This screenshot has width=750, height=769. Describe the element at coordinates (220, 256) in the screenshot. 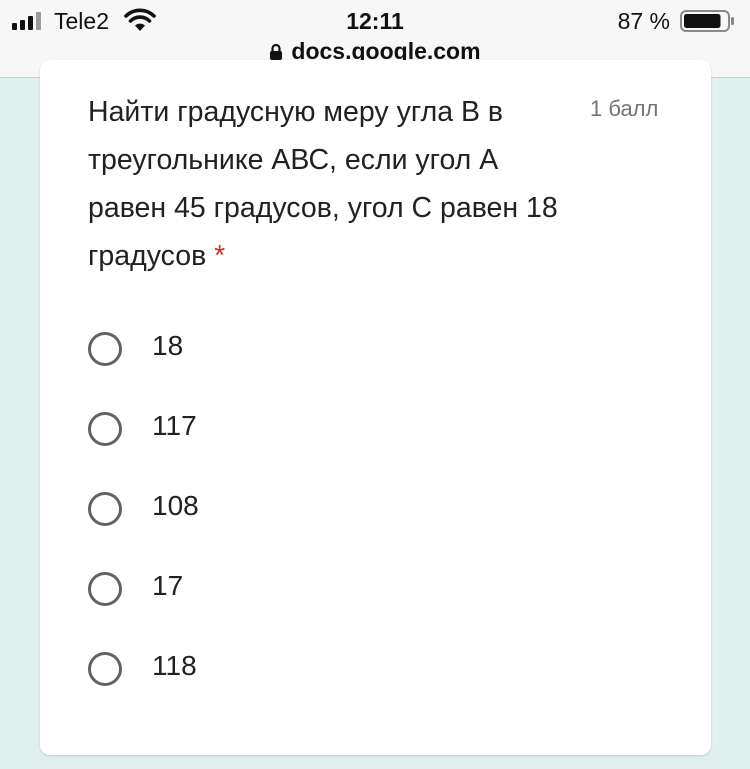

I see `required-asterisk: *` at that location.